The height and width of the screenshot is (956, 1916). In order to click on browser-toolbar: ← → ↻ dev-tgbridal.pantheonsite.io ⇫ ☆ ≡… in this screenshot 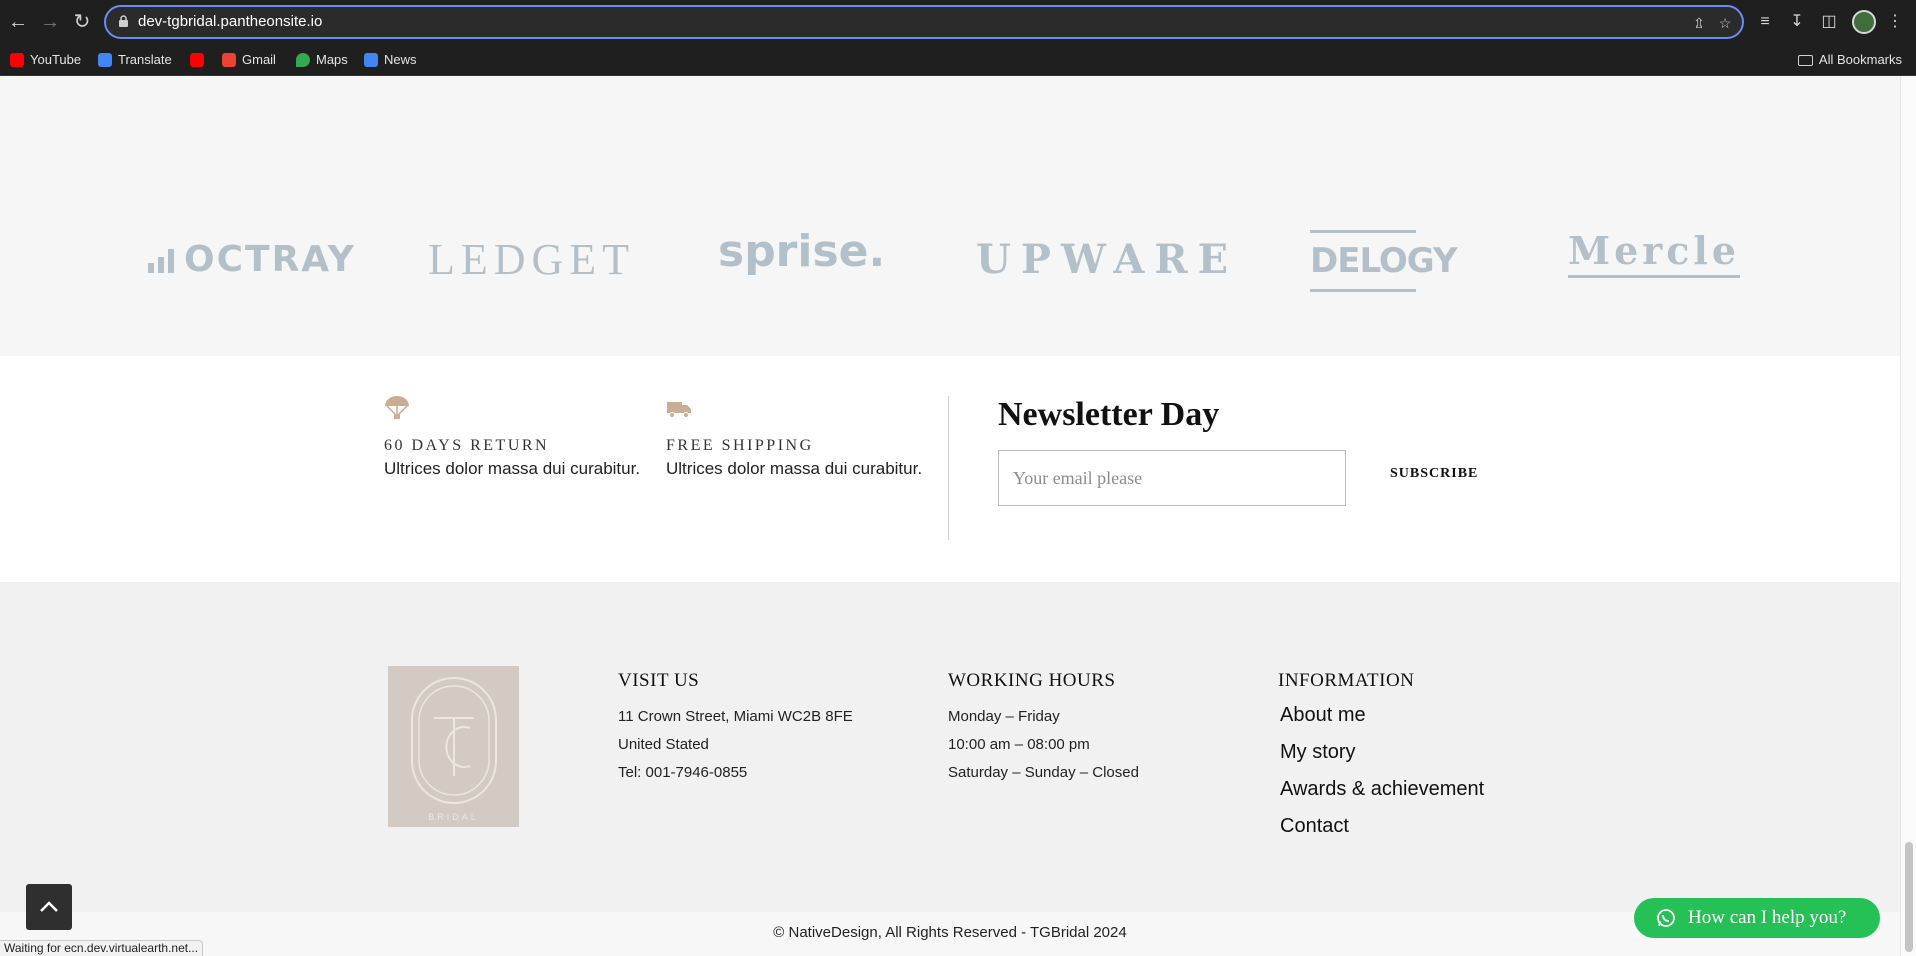, I will do `click(958, 22)`.